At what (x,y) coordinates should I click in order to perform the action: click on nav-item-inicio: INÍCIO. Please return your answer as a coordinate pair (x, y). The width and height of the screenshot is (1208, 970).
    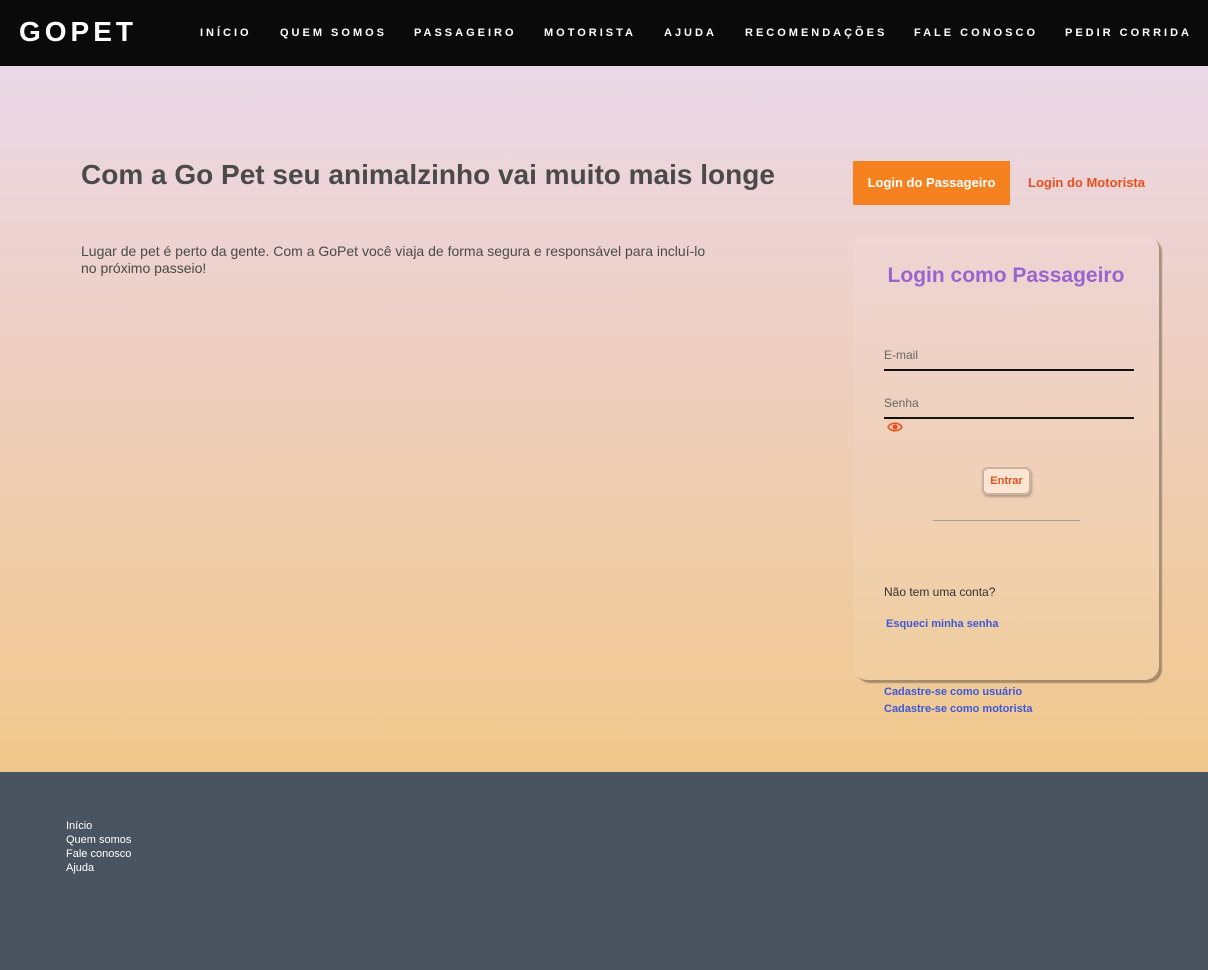
    Looking at the image, I should click on (226, 33).